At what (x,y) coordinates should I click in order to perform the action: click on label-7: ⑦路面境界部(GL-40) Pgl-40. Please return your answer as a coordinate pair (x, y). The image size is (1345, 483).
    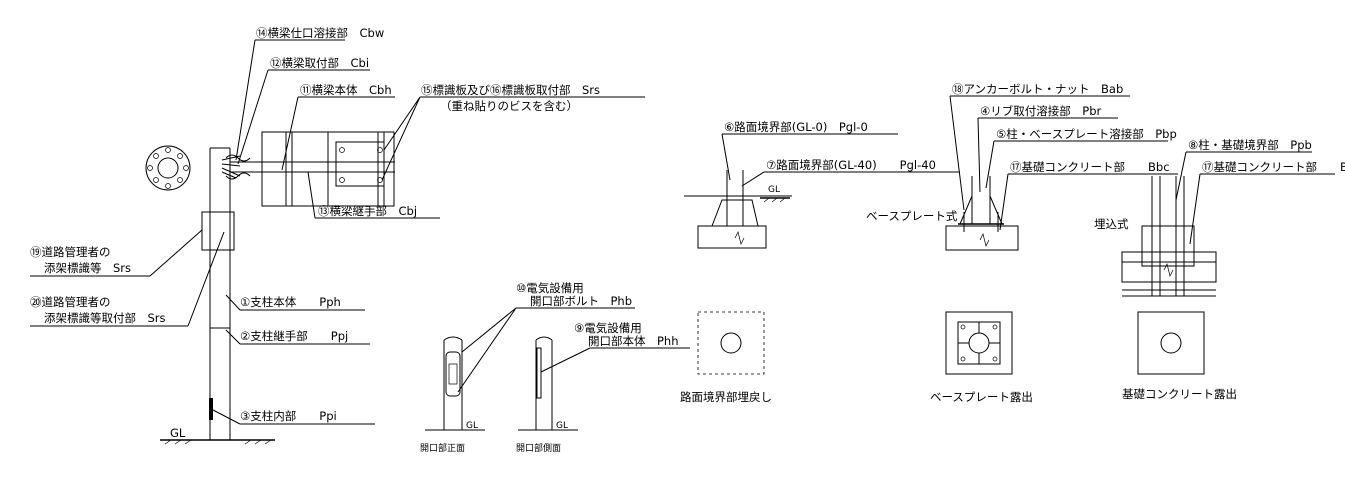
    Looking at the image, I should click on (851, 165).